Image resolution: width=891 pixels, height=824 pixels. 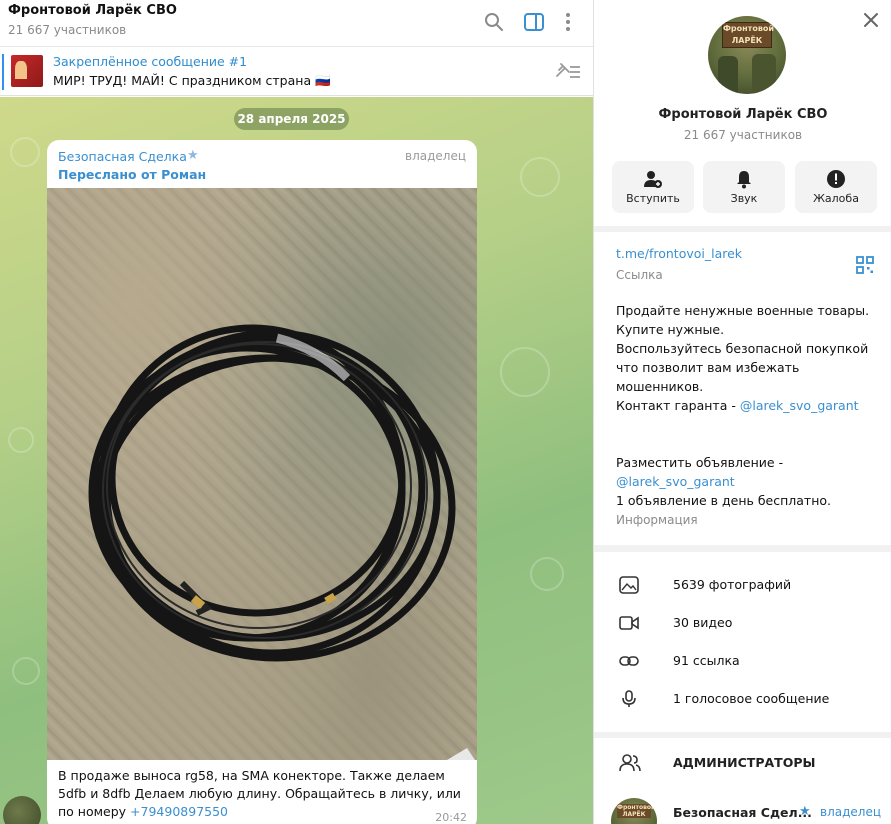 I want to click on pinned-title: Закреплённое сообщение #1, so click(x=150, y=61).